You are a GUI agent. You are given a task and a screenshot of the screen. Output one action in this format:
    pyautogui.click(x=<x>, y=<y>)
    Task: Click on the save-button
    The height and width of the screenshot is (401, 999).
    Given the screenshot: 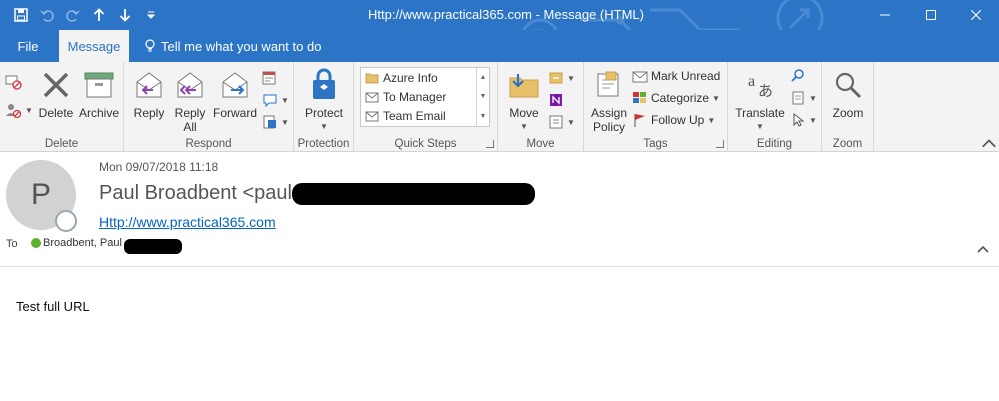 What is the action you would take?
    pyautogui.click(x=21, y=15)
    